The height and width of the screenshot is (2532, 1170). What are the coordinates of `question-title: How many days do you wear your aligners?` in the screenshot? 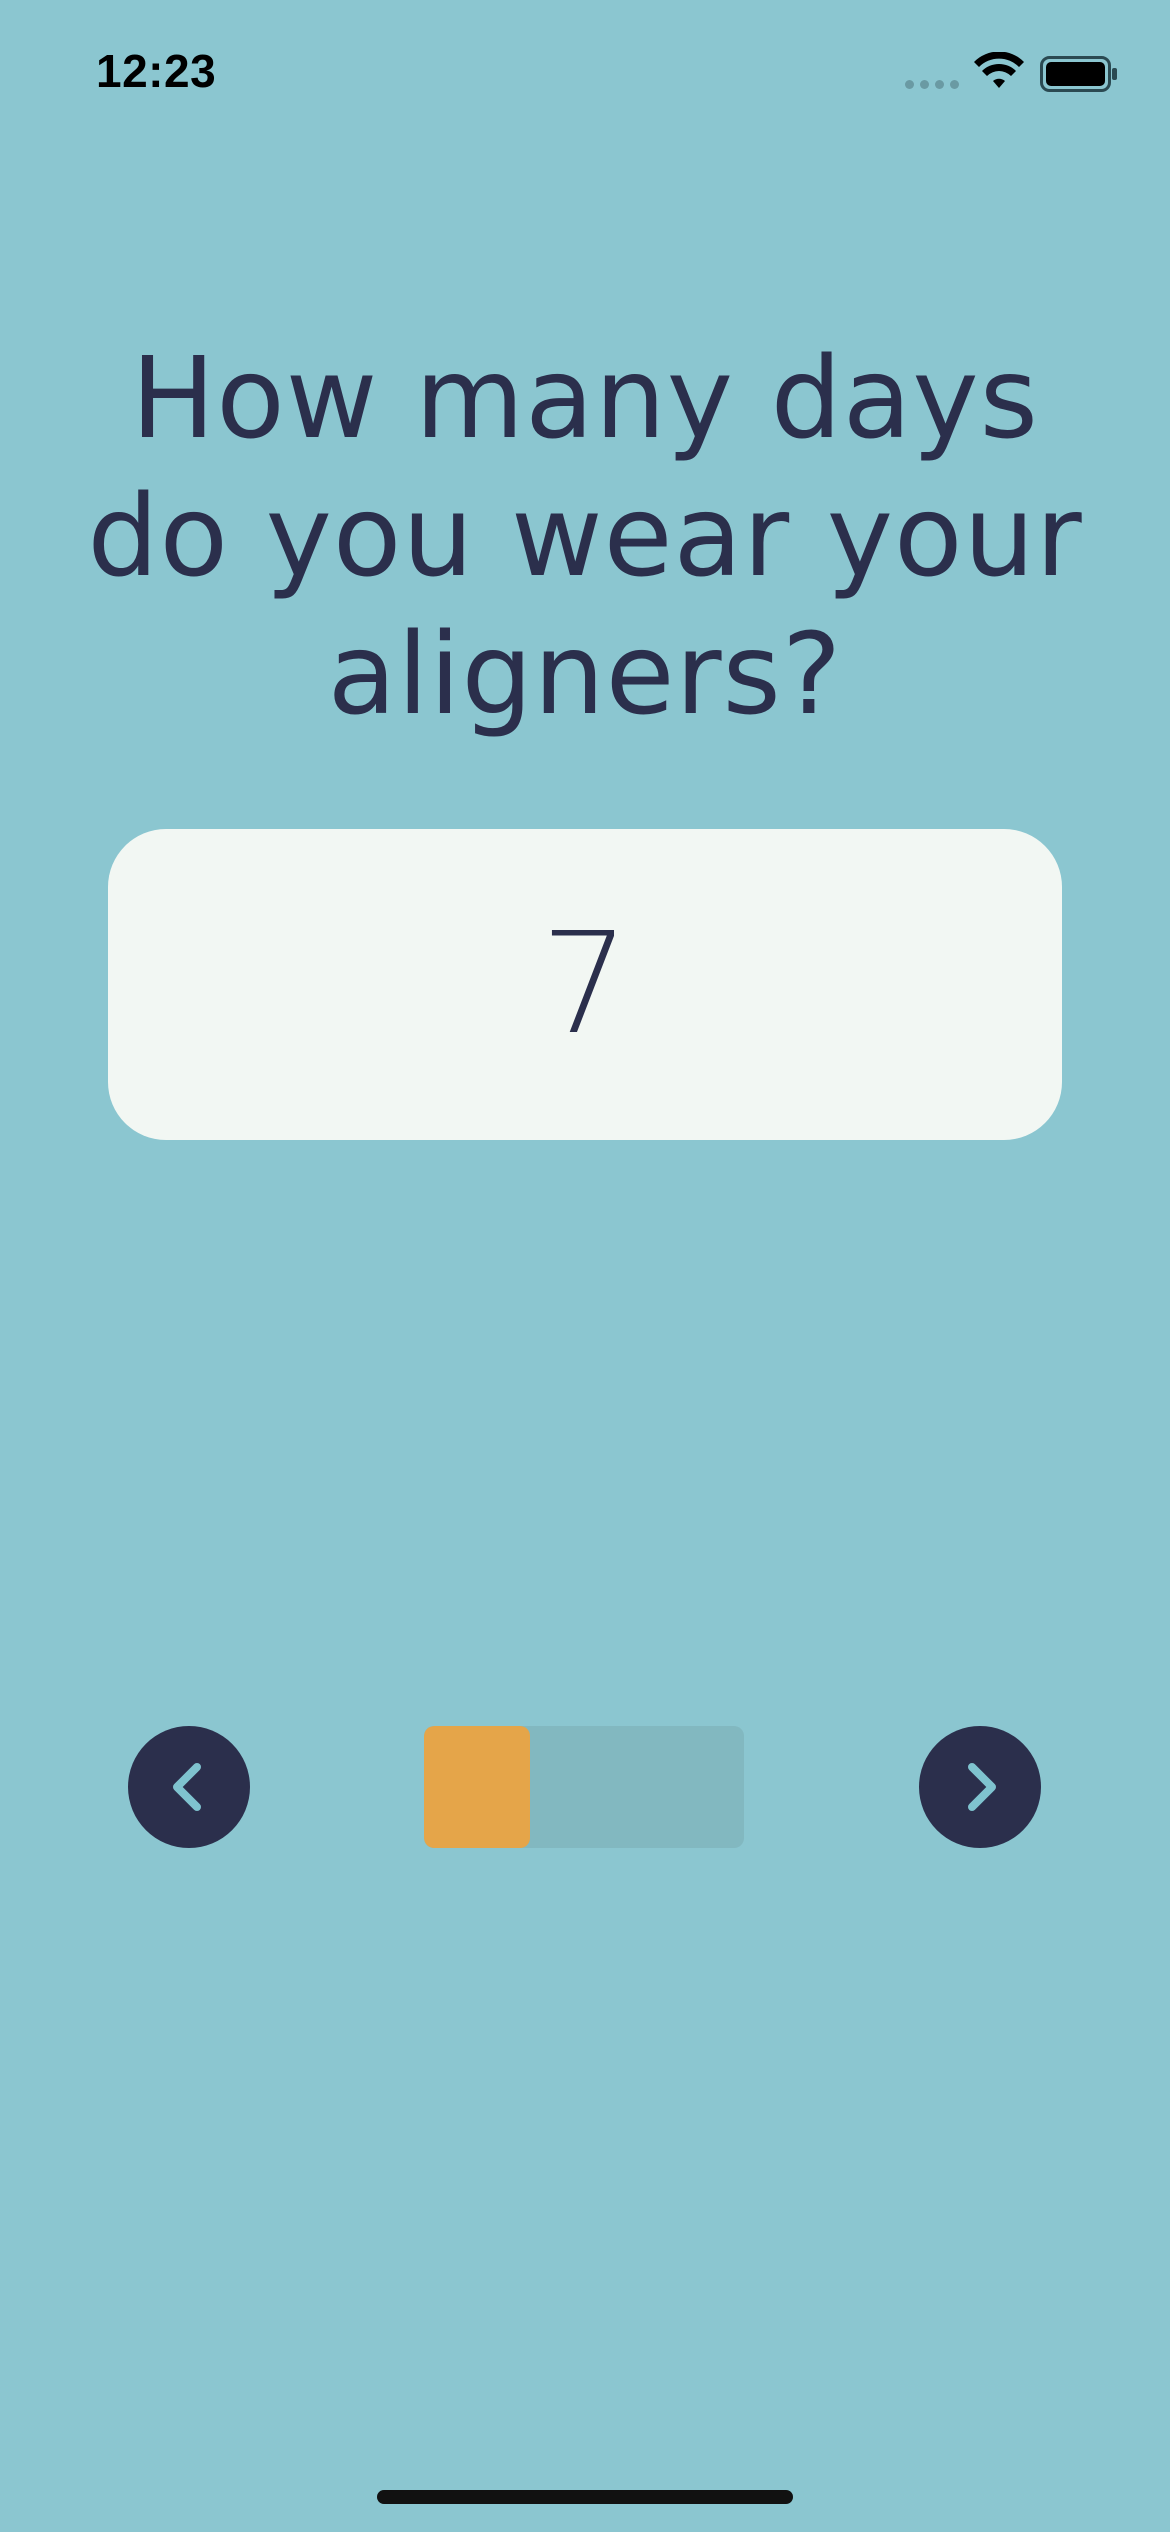 It's located at (585, 537).